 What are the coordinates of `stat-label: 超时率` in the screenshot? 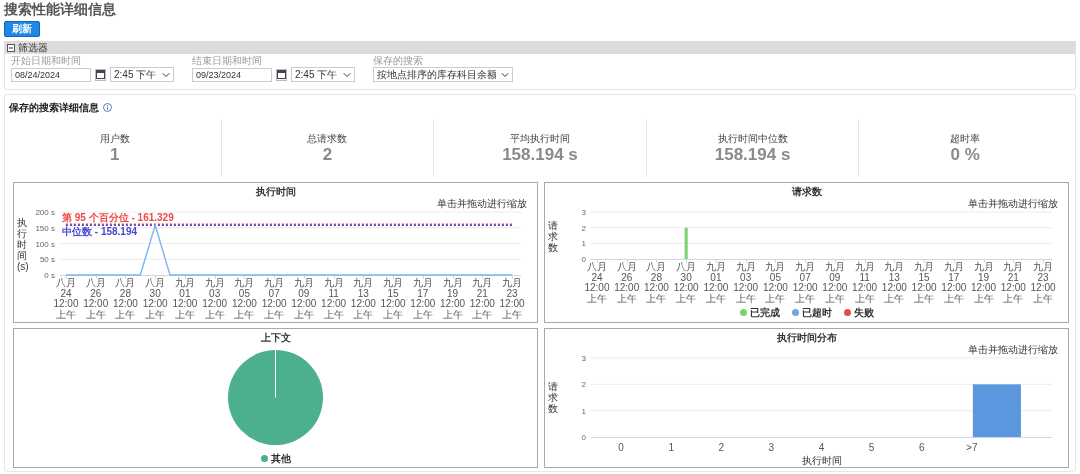 It's located at (965, 138).